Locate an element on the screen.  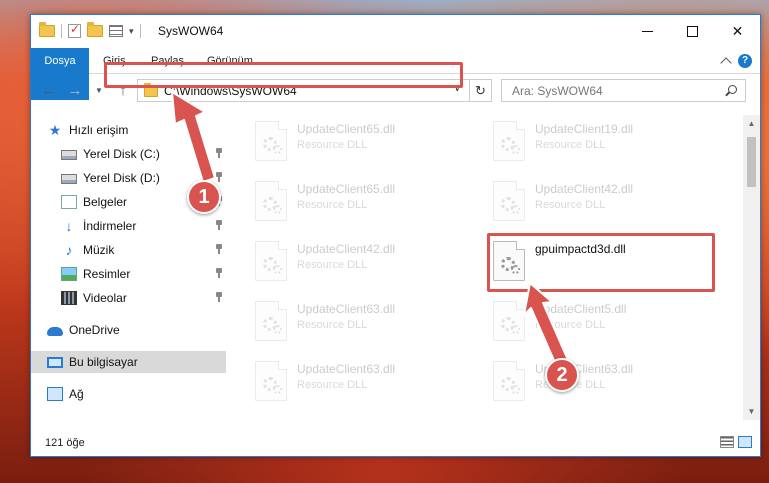
window-title: SysWOW64 is located at coordinates (191, 31).